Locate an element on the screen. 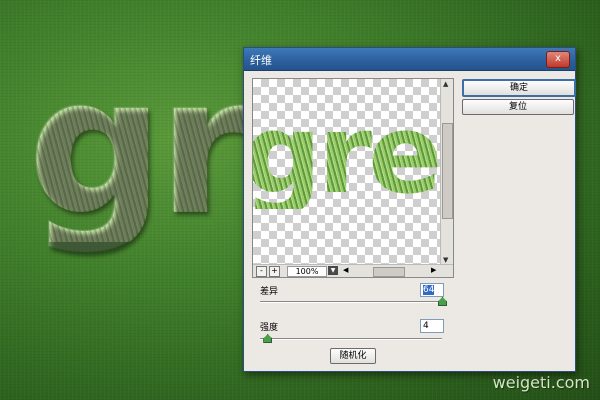  preview-canvas: green is located at coordinates (347, 172).